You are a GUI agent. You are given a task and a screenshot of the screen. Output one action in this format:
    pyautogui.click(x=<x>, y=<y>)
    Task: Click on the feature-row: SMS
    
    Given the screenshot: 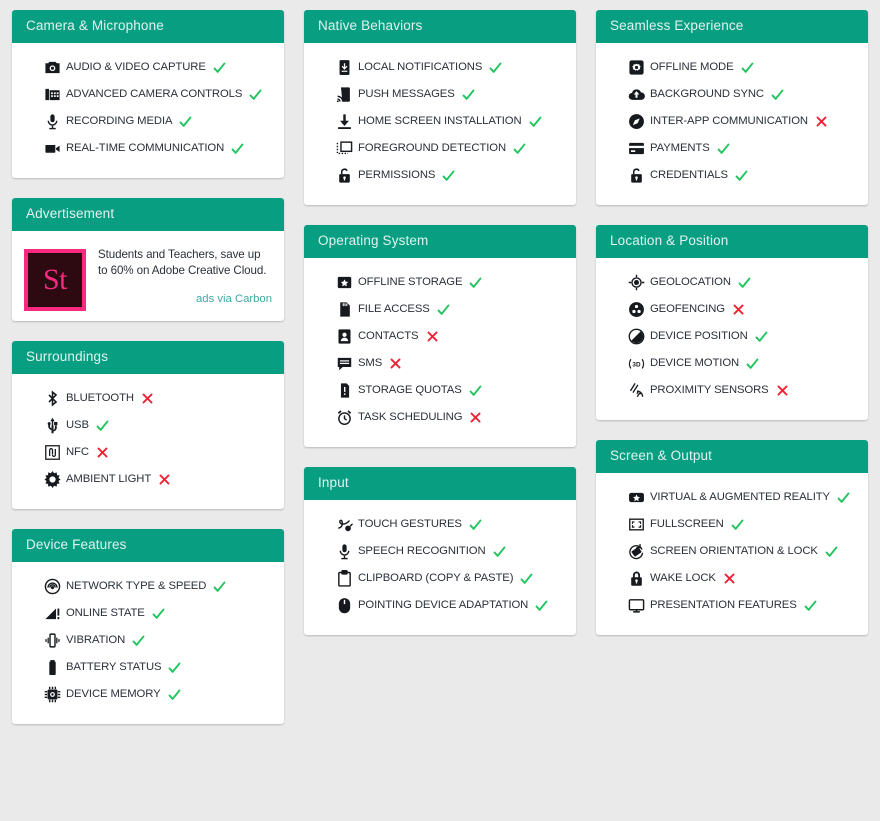 What is the action you would take?
    pyautogui.click(x=440, y=363)
    